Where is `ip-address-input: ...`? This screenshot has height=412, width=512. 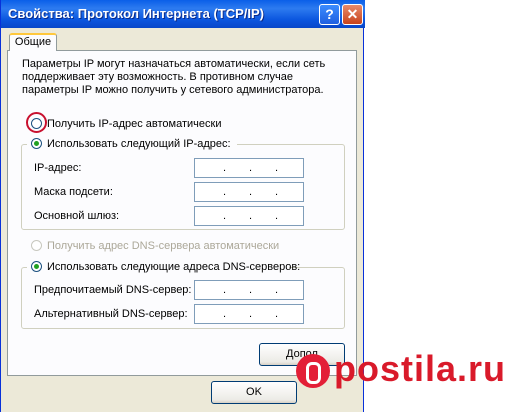
ip-address-input: ... is located at coordinates (249, 168).